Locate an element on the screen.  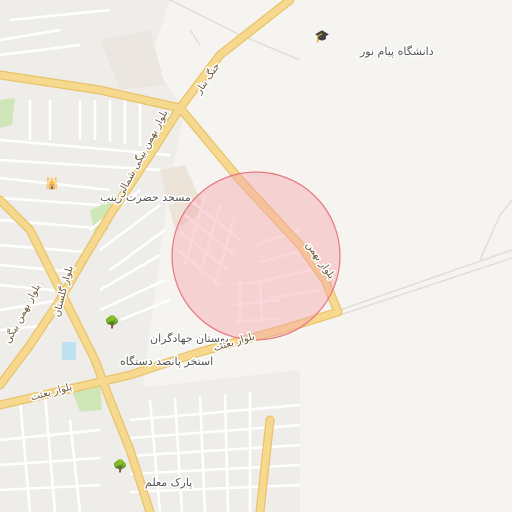
poi-park-moalem-label: پارک معلم is located at coordinates (168, 482).